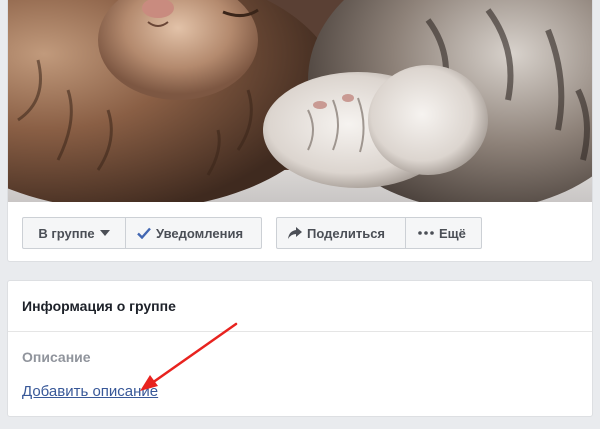  I want to click on in-group-label: В группе, so click(66, 233).